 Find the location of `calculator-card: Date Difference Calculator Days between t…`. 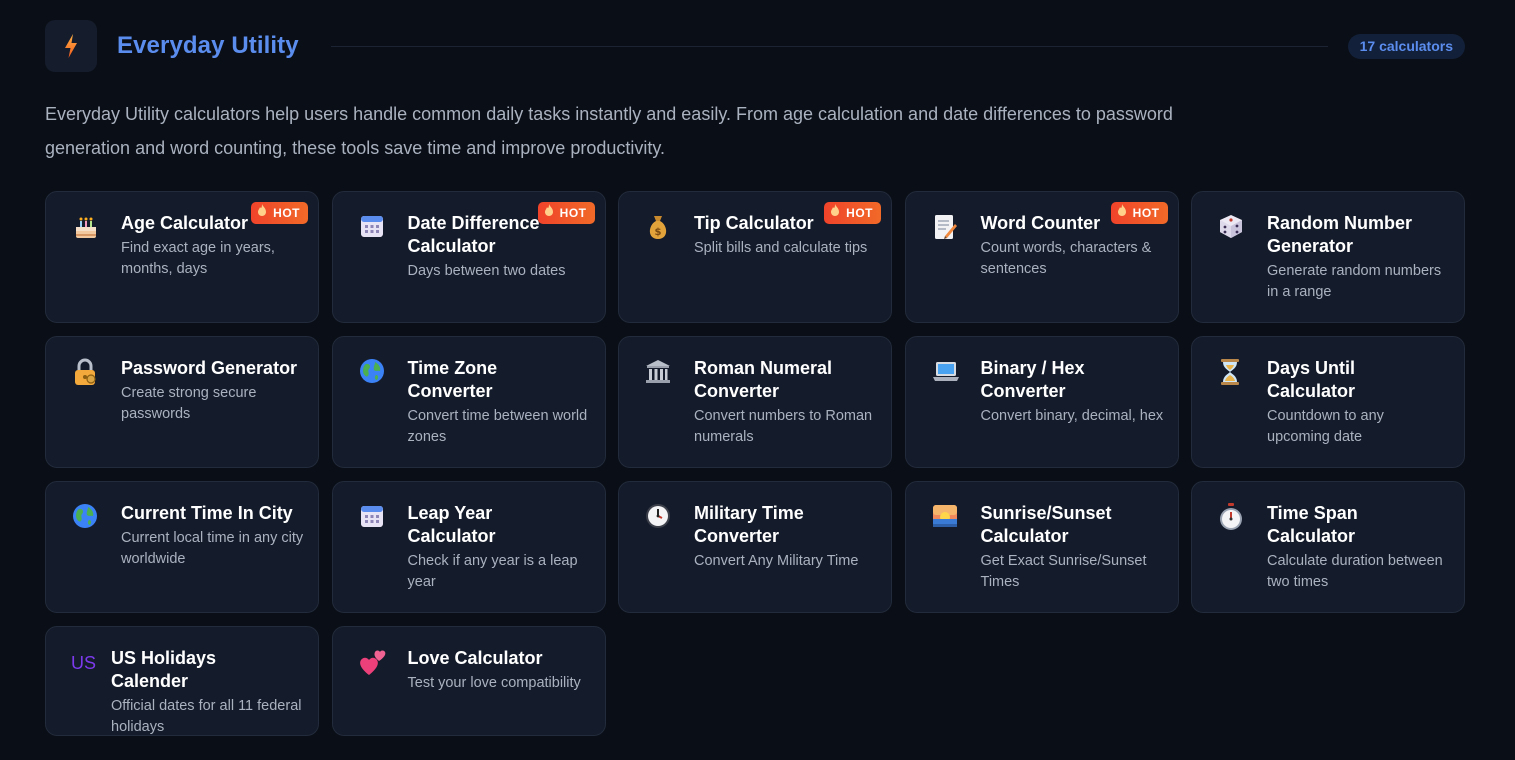

calculator-card: Date Difference Calculator Days between t… is located at coordinates (468, 257).